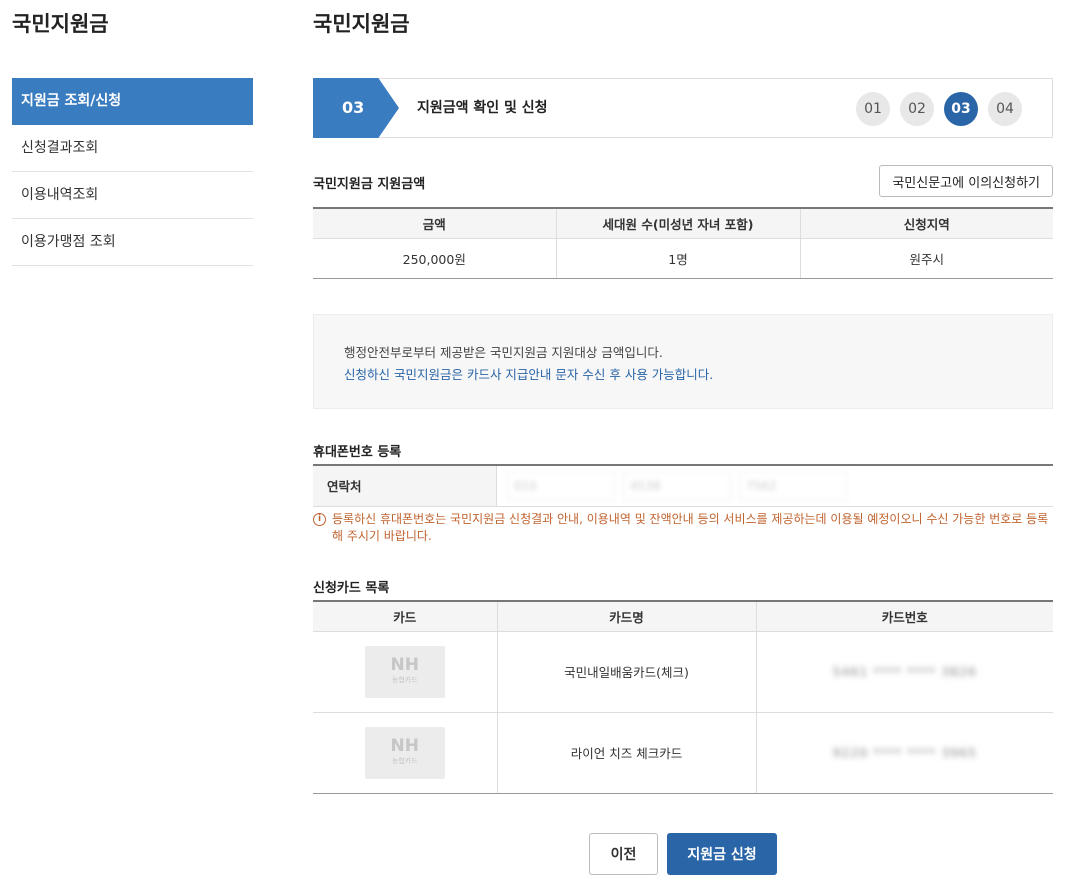 Image resolution: width=1065 pixels, height=887 pixels. What do you see at coordinates (132, 101) in the screenshot?
I see `sidebar-item-apply: 지원금 조회/신청` at bounding box center [132, 101].